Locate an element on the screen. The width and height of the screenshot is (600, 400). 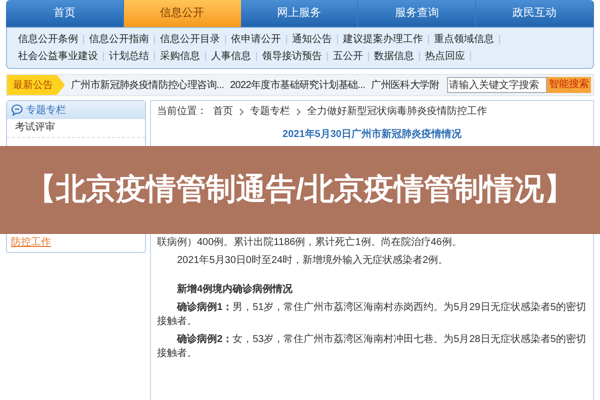
sub-menu-link: 热点回应 is located at coordinates (445, 56).